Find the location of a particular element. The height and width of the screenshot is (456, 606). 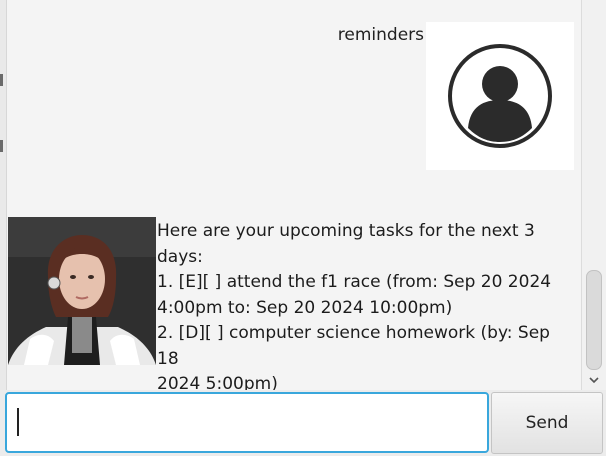

left-edge-strip is located at coordinates (3, 195).